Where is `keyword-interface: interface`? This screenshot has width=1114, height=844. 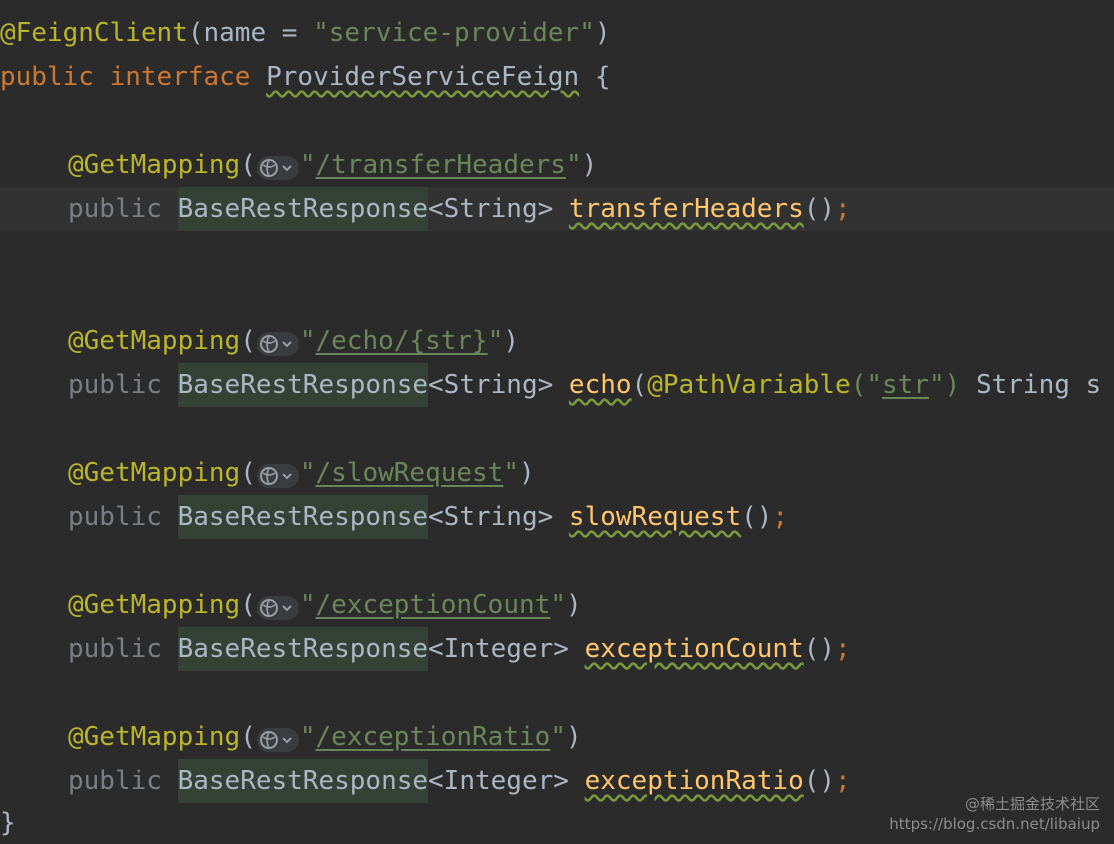
keyword-interface: interface is located at coordinates (180, 77).